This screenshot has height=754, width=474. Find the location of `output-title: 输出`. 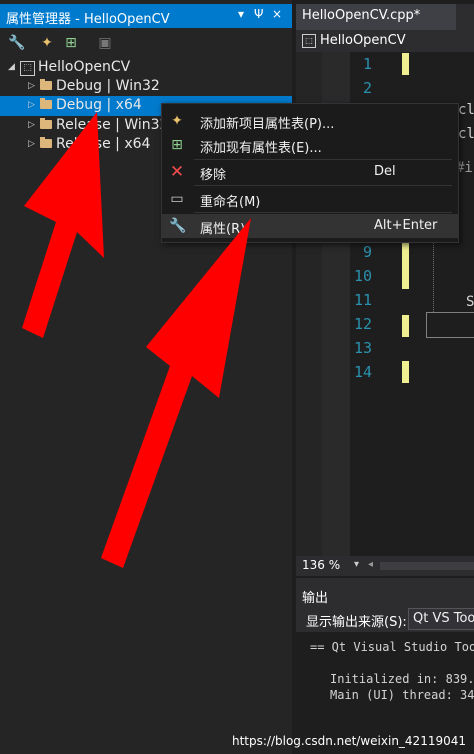

output-title: 输出 is located at coordinates (315, 598).